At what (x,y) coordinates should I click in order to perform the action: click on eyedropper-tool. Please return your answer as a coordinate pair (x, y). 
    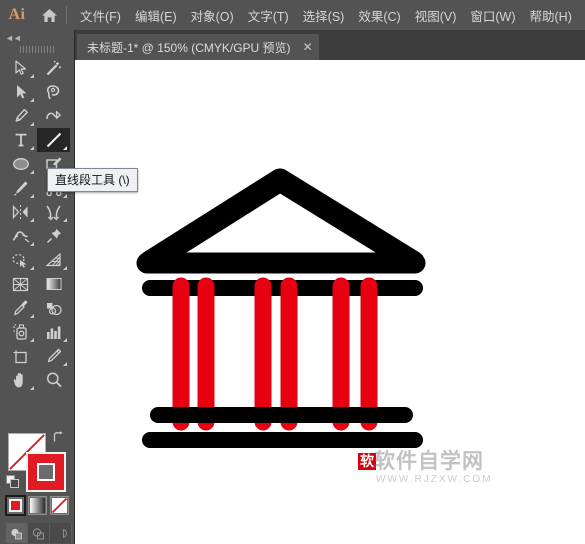
    Looking at the image, I should click on (20, 308).